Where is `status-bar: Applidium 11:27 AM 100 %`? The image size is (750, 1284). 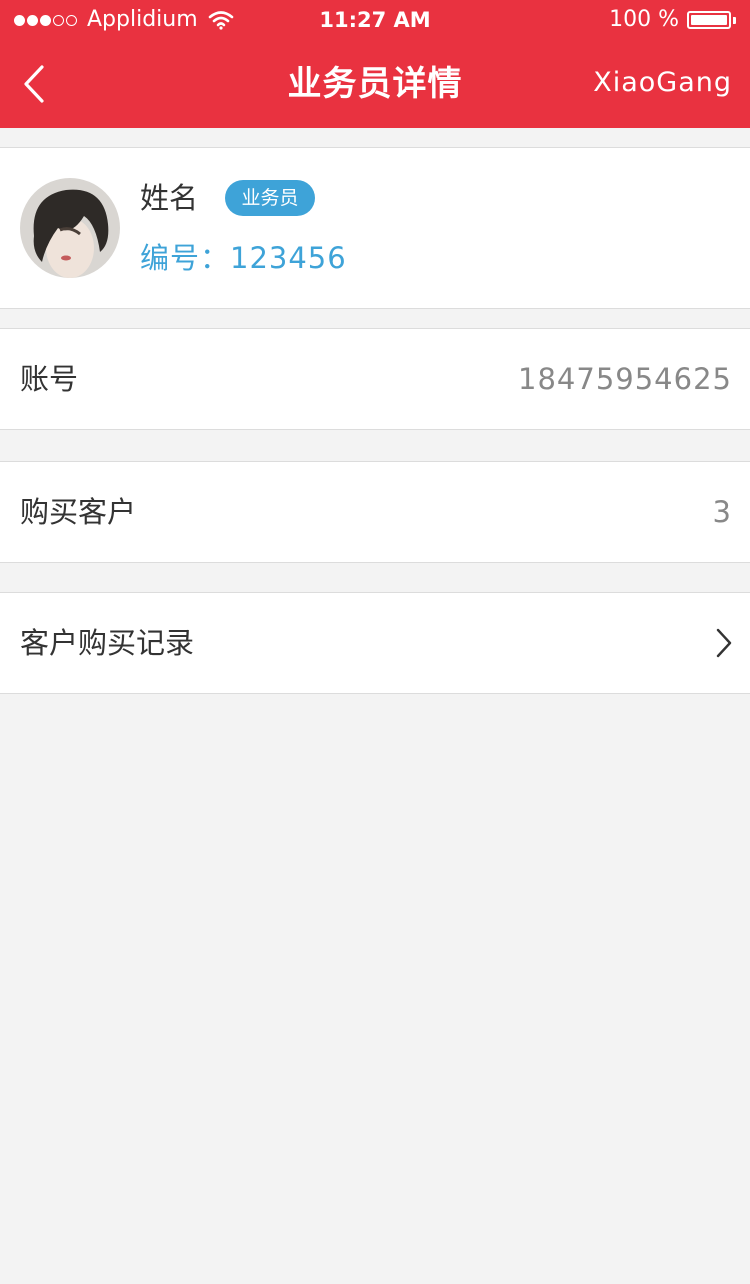 status-bar: Applidium 11:27 AM 100 % is located at coordinates (375, 20).